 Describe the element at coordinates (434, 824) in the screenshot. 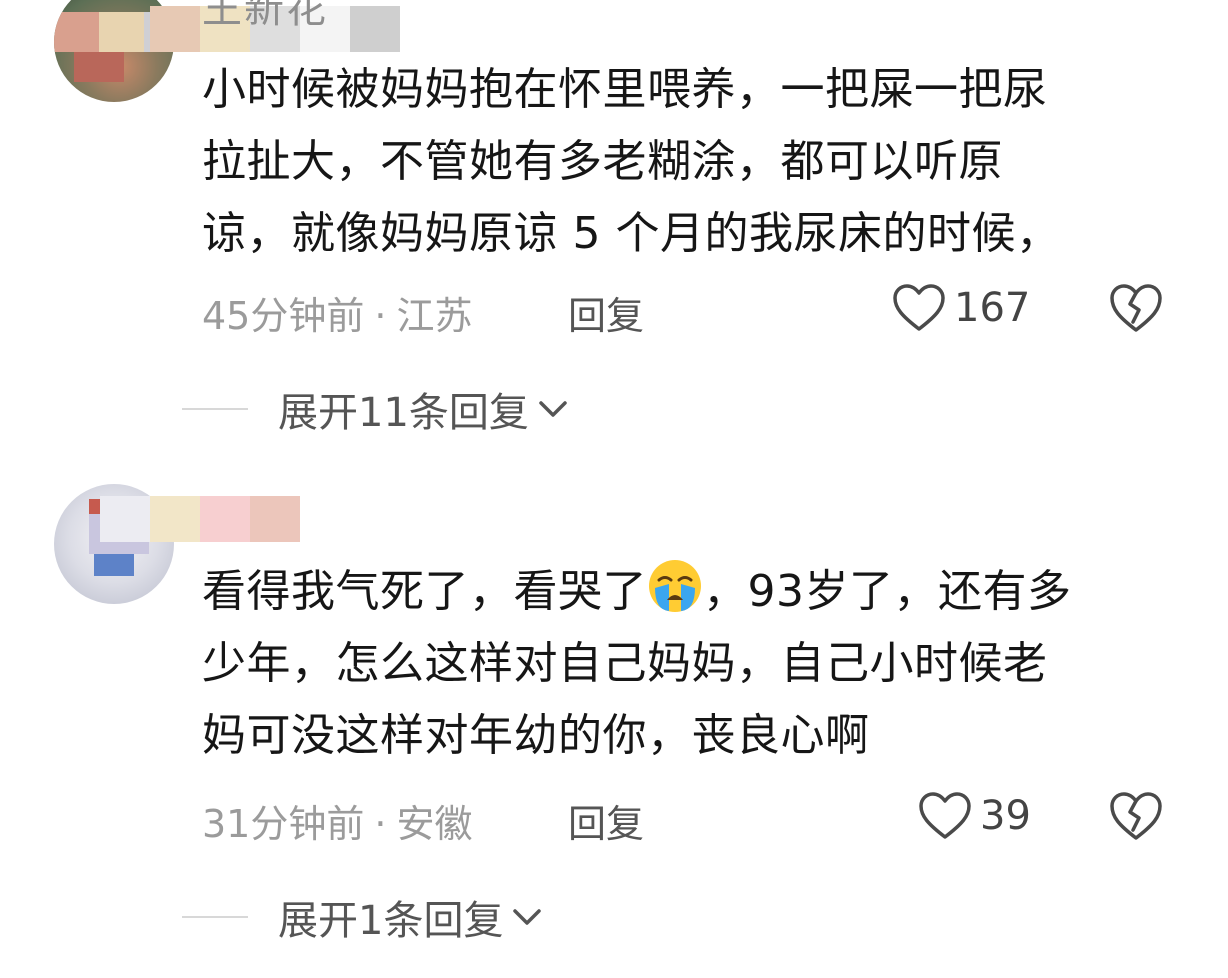

I see `comment-location: 安徽` at that location.